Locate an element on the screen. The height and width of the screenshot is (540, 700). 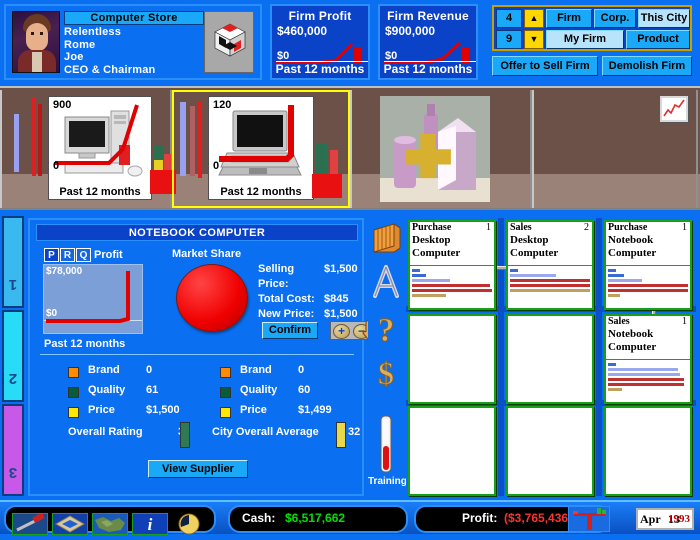
price-increase-button: + is located at coordinates (341, 331).